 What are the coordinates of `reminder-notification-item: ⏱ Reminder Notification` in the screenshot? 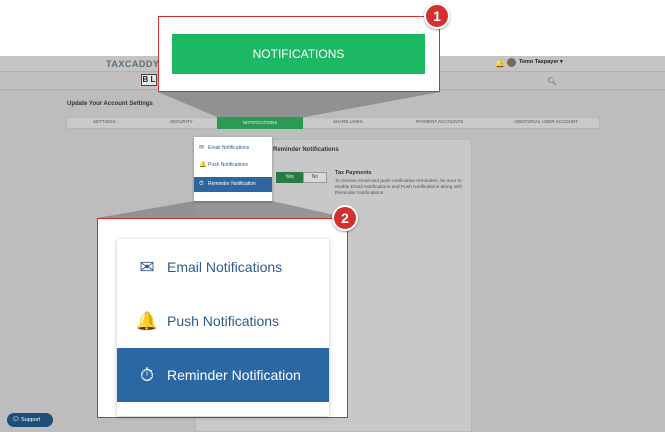 It's located at (223, 375).